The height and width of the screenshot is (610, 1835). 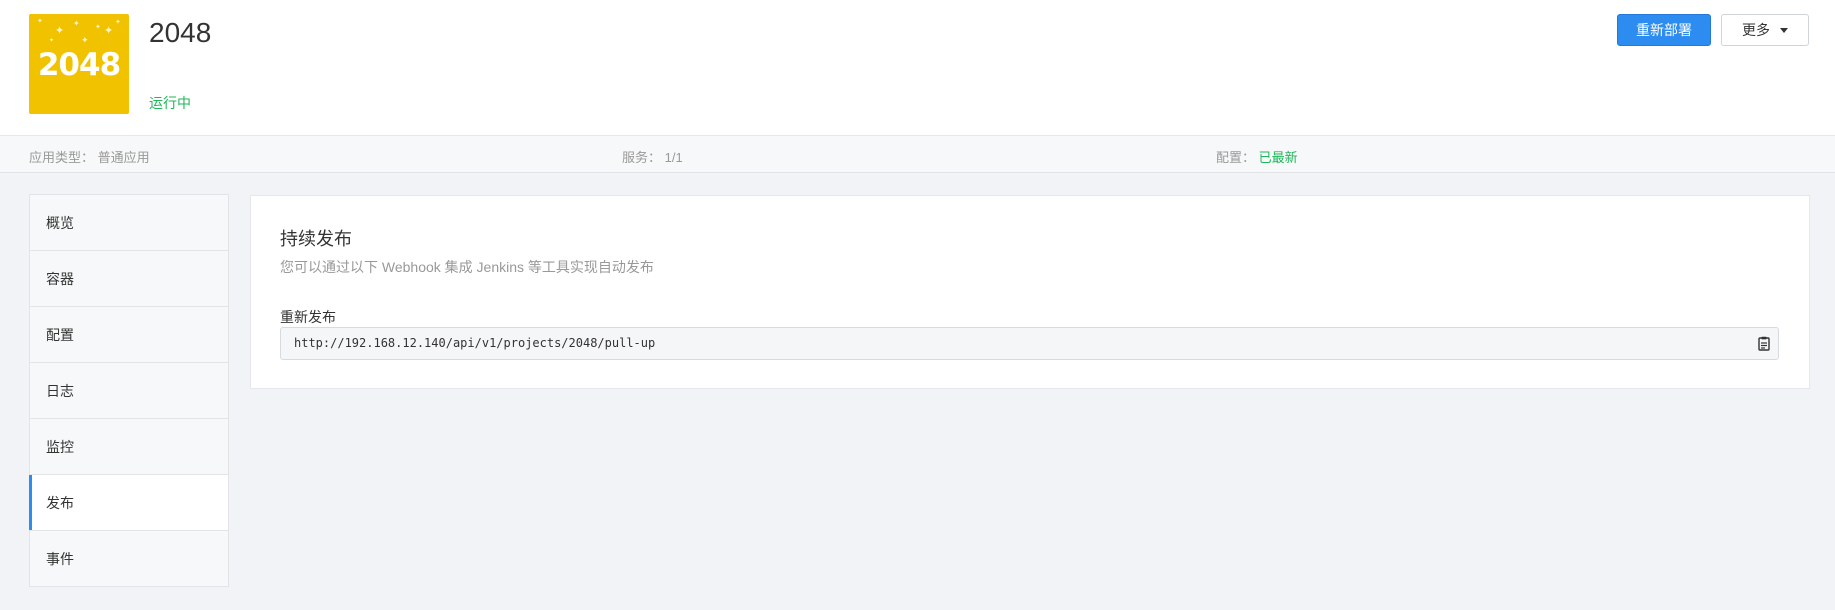 I want to click on more-dropdown-button: 更多, so click(x=1765, y=30).